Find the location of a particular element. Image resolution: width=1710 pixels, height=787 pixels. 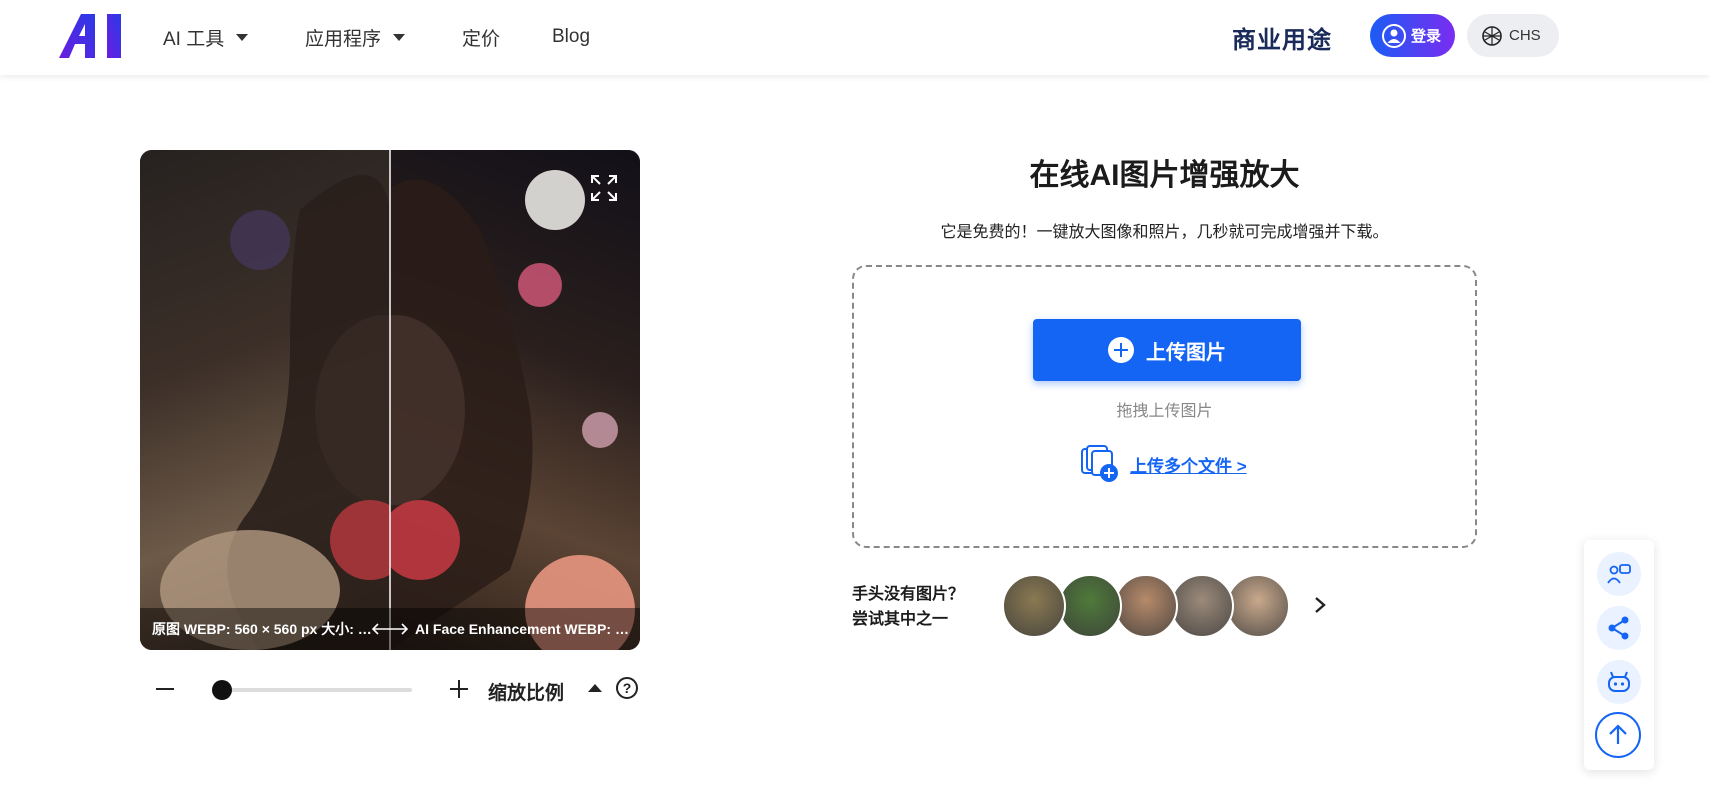

login-button: 登录 is located at coordinates (1412, 35).